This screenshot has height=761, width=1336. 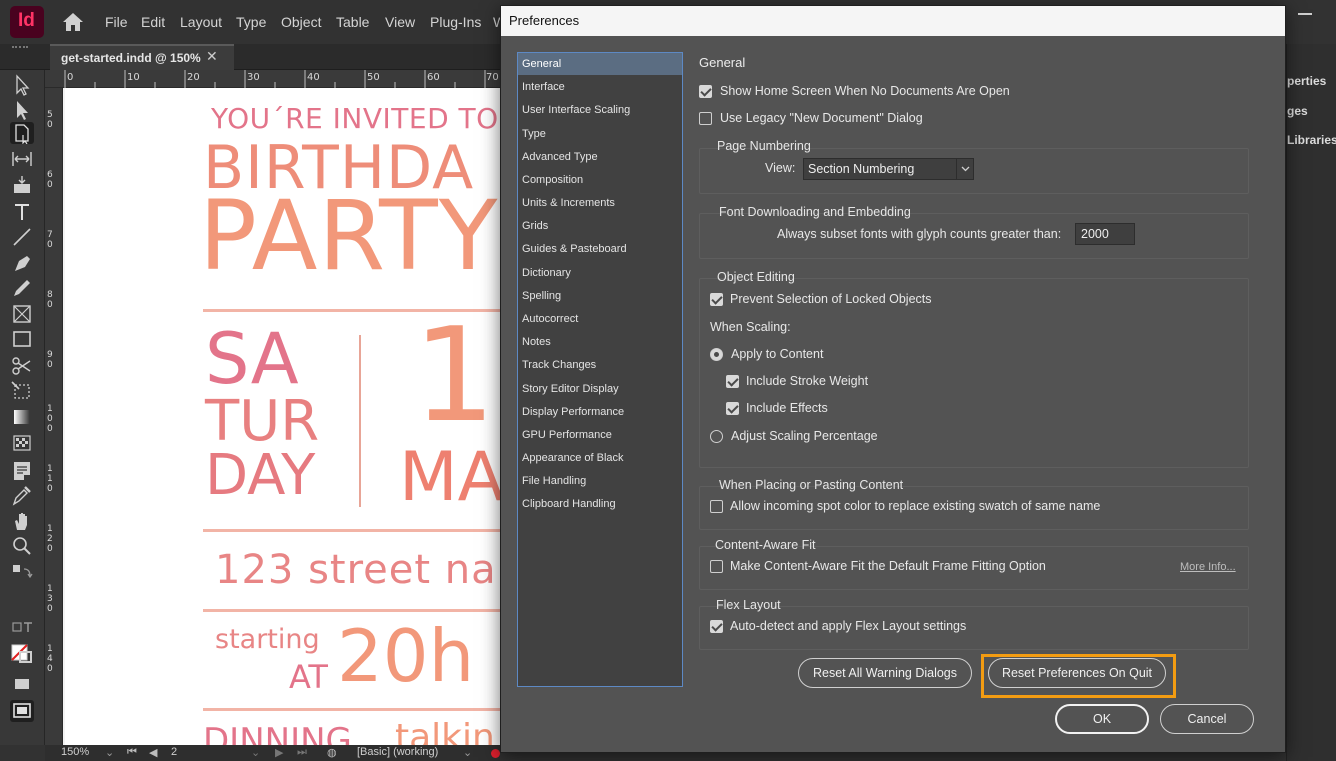 What do you see at coordinates (22, 495) in the screenshot?
I see `eyedropper-tool-icon` at bounding box center [22, 495].